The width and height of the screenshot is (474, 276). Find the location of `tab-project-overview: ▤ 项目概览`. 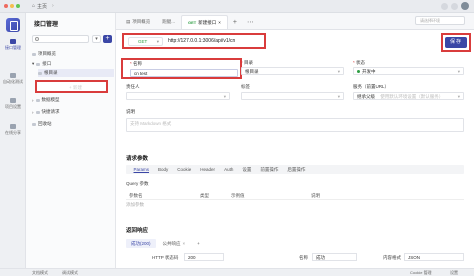

tab-project-overview: ▤ 项目概览 is located at coordinates (138, 22).